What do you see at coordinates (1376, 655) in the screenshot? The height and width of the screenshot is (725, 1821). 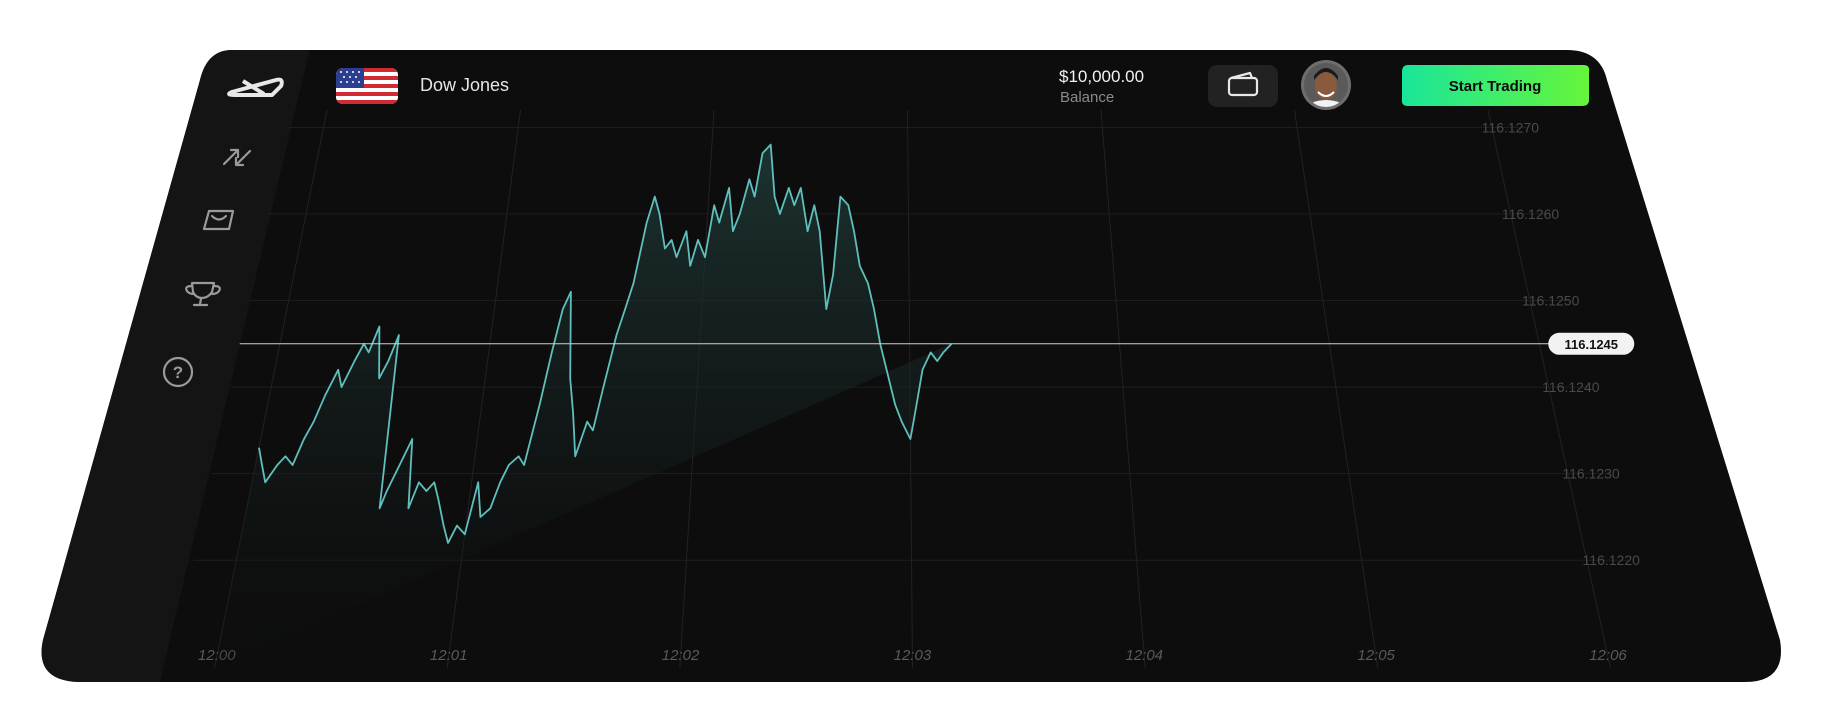 I see `x-tick-label: 12:05` at bounding box center [1376, 655].